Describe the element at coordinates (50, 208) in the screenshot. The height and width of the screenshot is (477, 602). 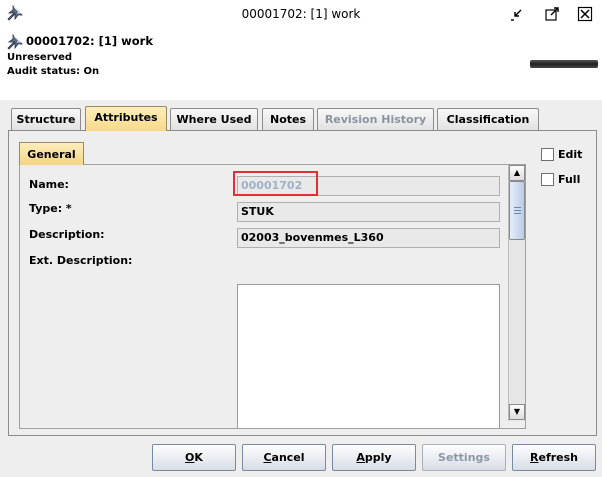
I see `type-label: Type: *` at that location.